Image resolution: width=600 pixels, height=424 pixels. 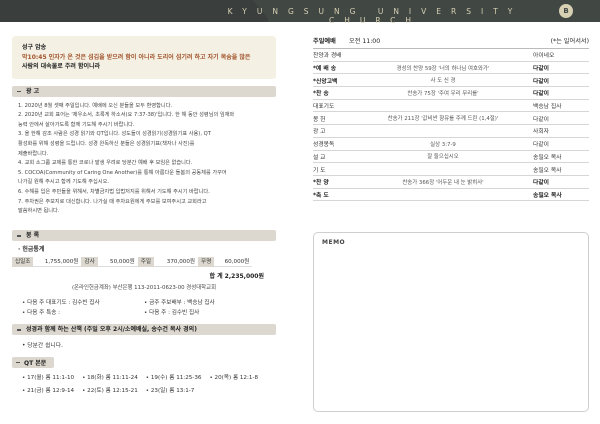 What do you see at coordinates (76, 124) in the screenshot?
I see `notice-item: 능력 안에서 살아가도록 함께 기도해 주시기 바랍니다.` at bounding box center [76, 124].